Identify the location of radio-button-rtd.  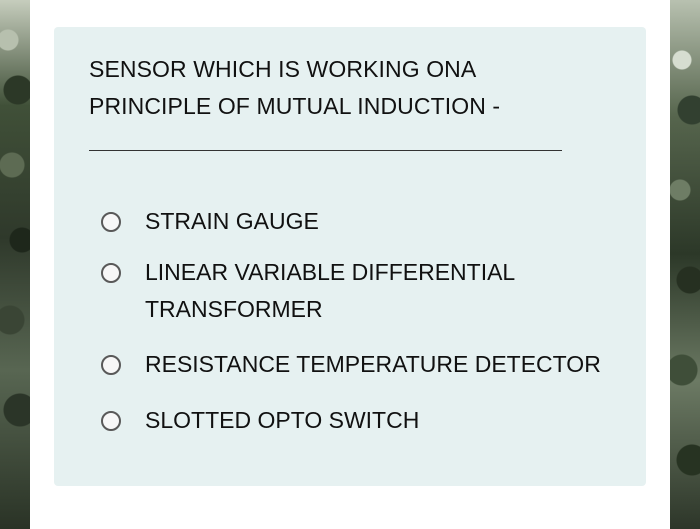
(111, 365).